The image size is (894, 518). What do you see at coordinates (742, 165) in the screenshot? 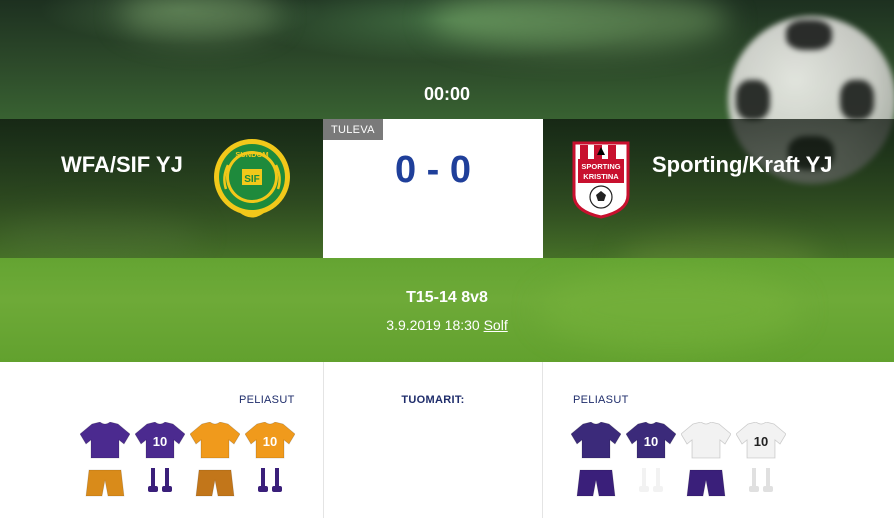
I see `away-team-name: Sporting/Kraft YJ` at bounding box center [742, 165].